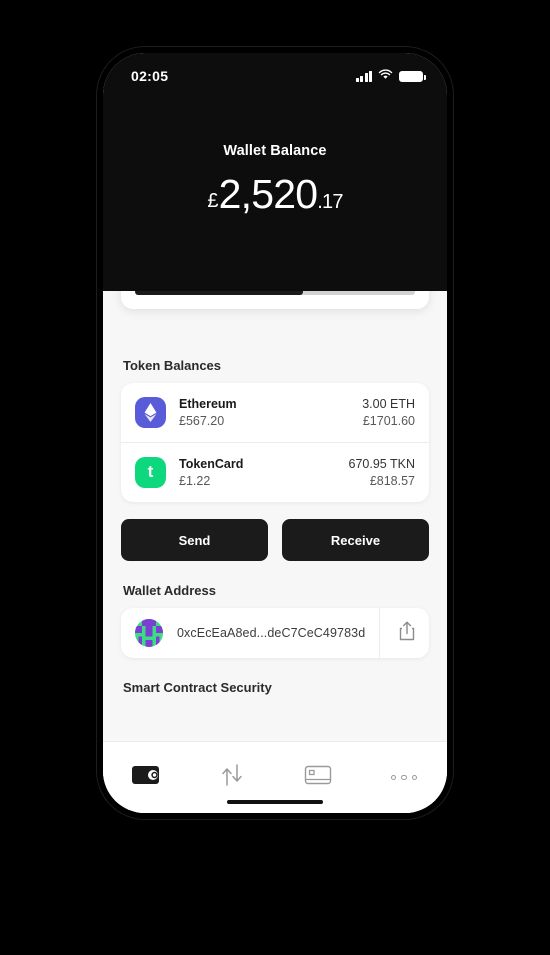 This screenshot has height=955, width=550. What do you see at coordinates (381, 464) in the screenshot?
I see `token-amount: 670.95 TKN` at bounding box center [381, 464].